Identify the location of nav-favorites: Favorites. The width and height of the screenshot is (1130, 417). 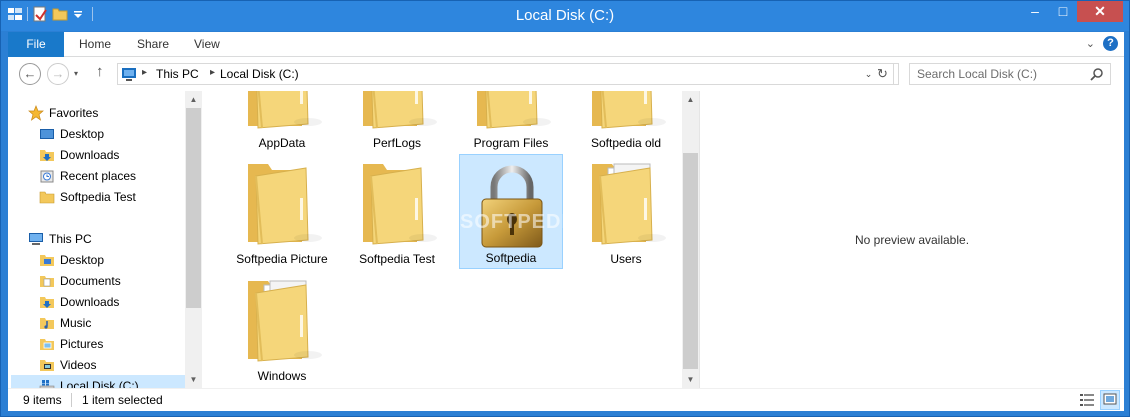
(63, 112).